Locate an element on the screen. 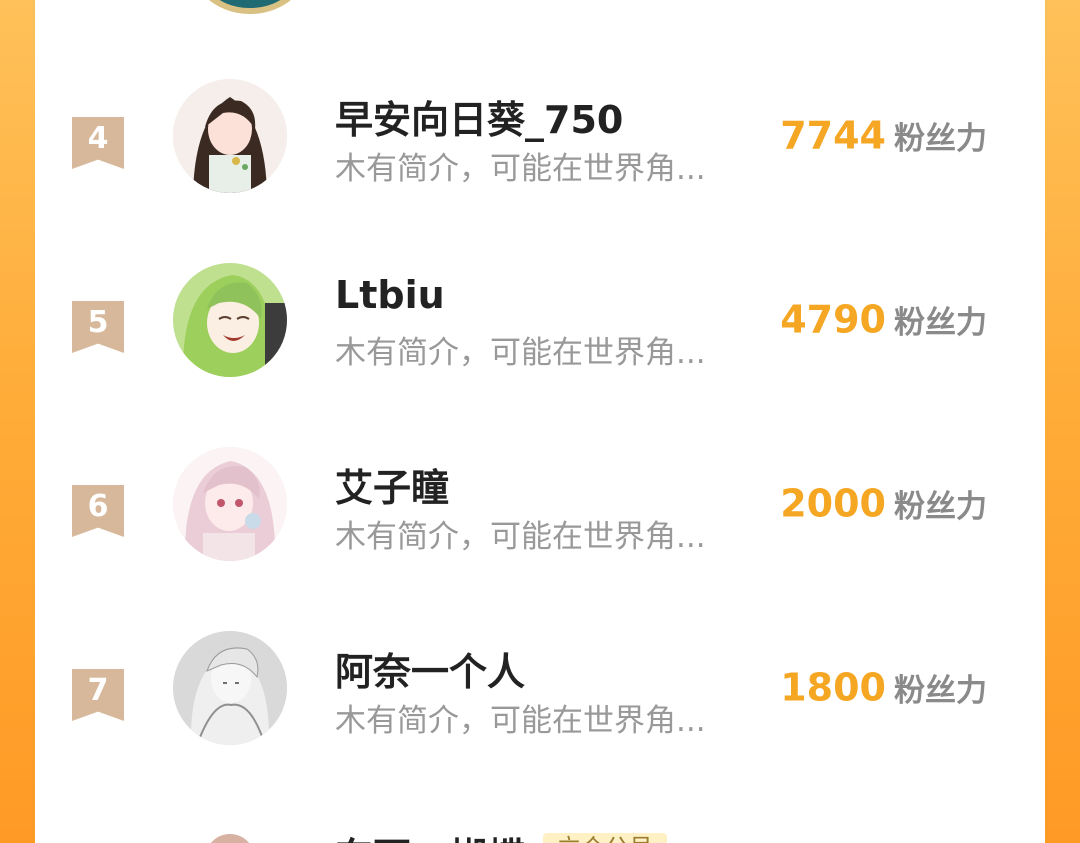 This screenshot has width=1080, height=843. ranking-row-partial: 东西一蝴蝶 立个公号 is located at coordinates (540, 834).